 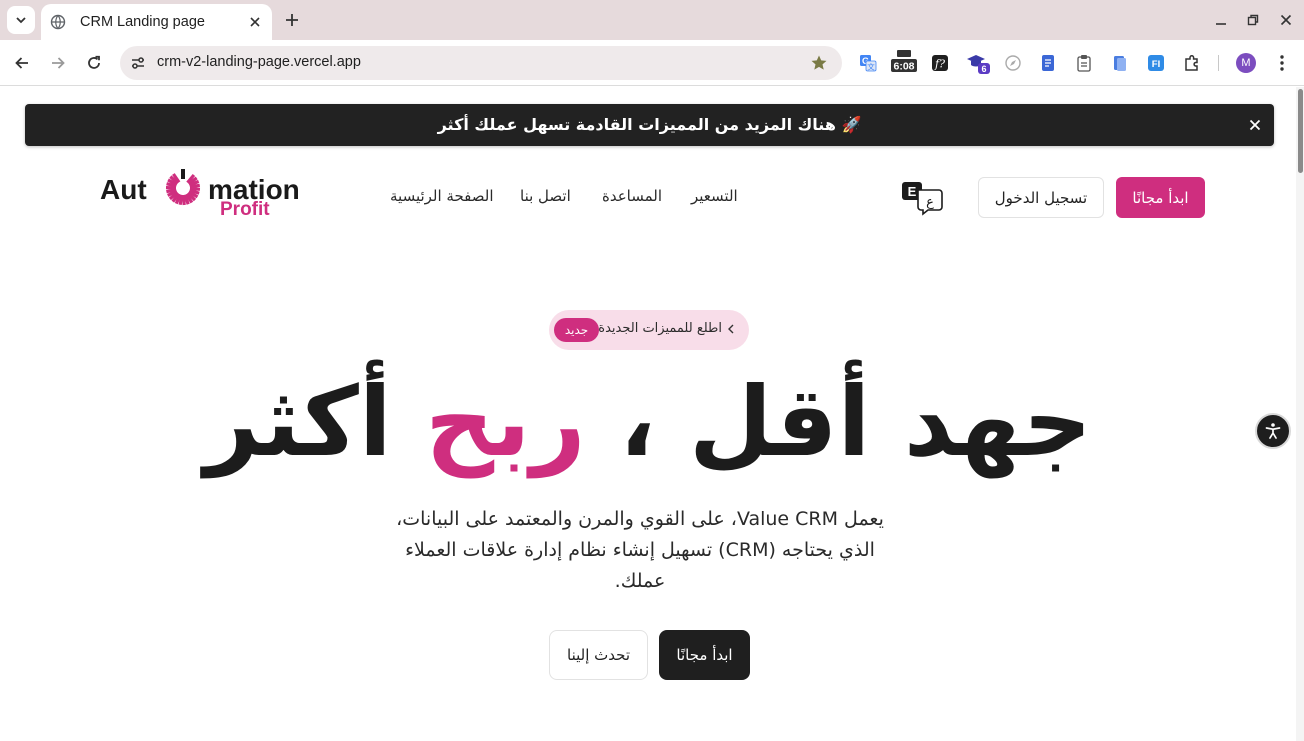 I want to click on nav-link-pricing: التسعير, so click(x=714, y=196).